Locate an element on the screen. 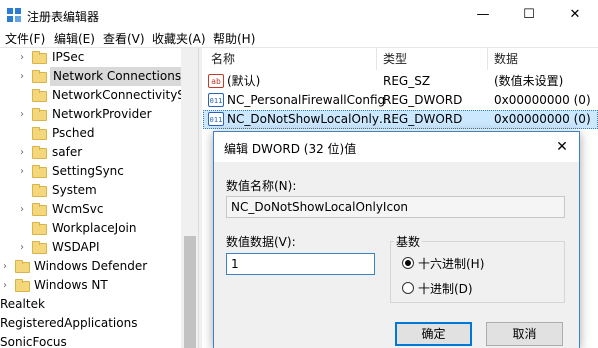 The width and height of the screenshot is (598, 348). menu-view: 查看(V) is located at coordinates (124, 39).